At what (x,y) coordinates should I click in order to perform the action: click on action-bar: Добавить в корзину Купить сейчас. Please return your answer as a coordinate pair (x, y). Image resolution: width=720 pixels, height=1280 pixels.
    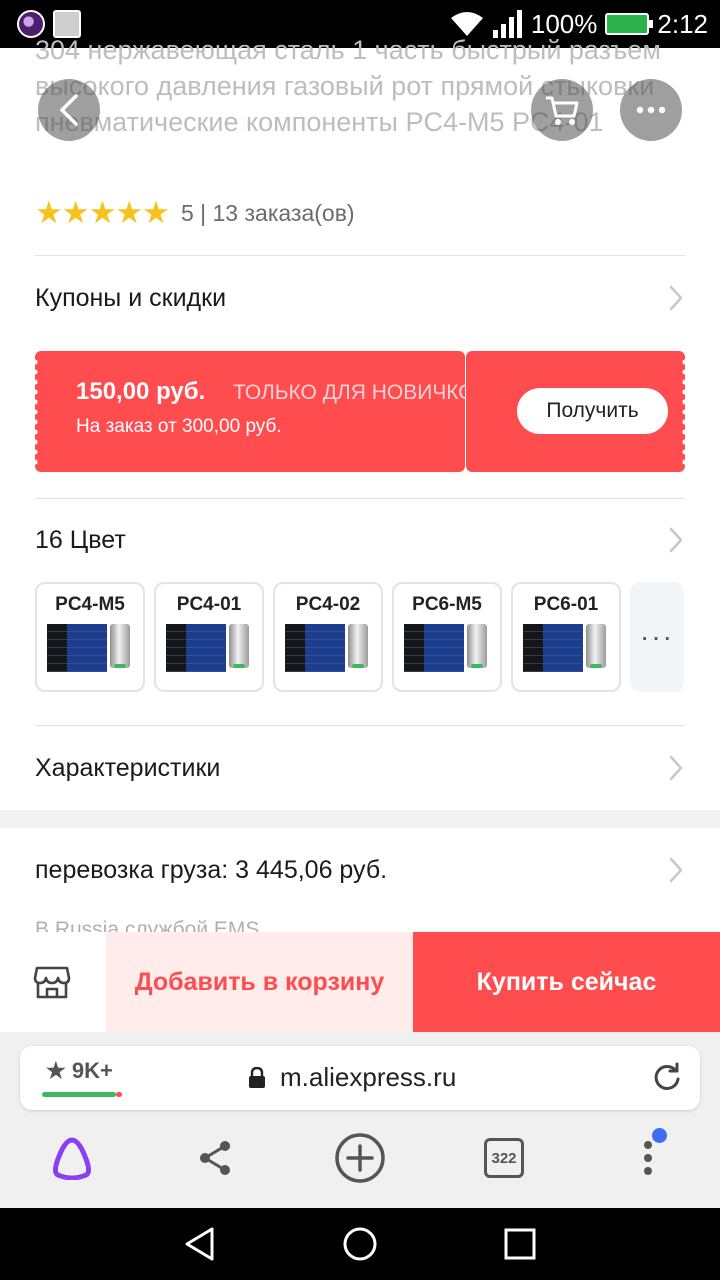
    Looking at the image, I should click on (360, 982).